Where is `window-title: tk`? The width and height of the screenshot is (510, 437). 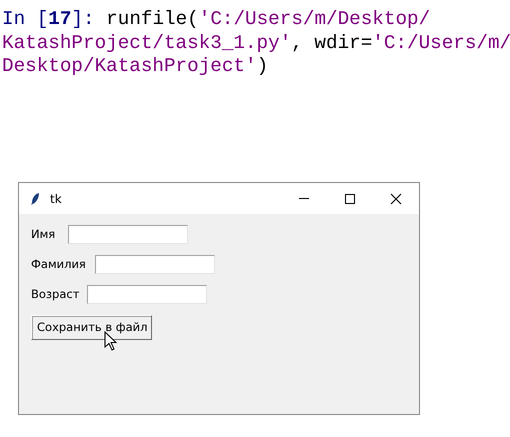 window-title: tk is located at coordinates (56, 199).